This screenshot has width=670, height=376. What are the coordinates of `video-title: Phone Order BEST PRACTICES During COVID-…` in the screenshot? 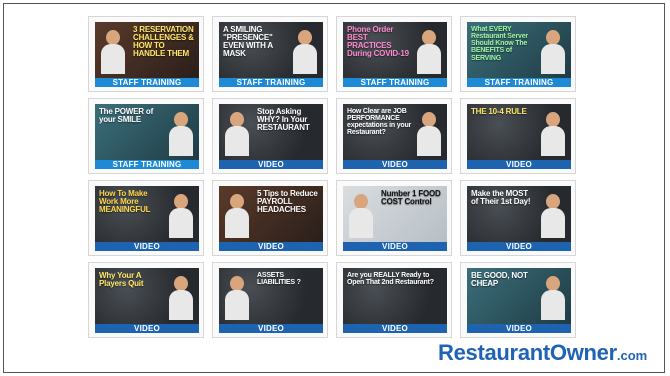 It's located at (378, 42).